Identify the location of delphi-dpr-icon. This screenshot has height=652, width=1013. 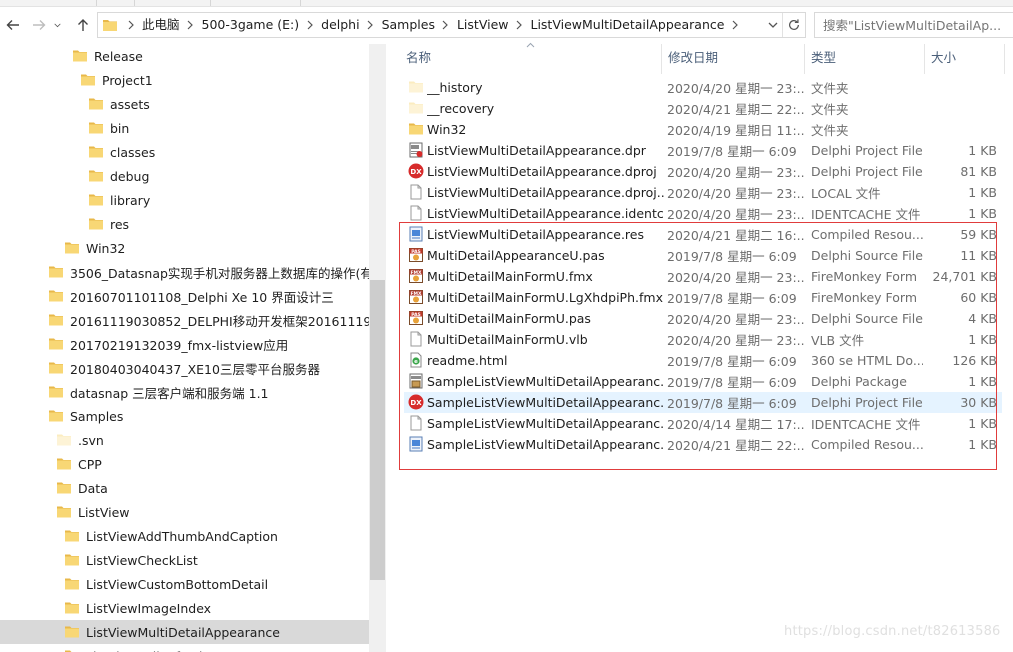
(416, 150).